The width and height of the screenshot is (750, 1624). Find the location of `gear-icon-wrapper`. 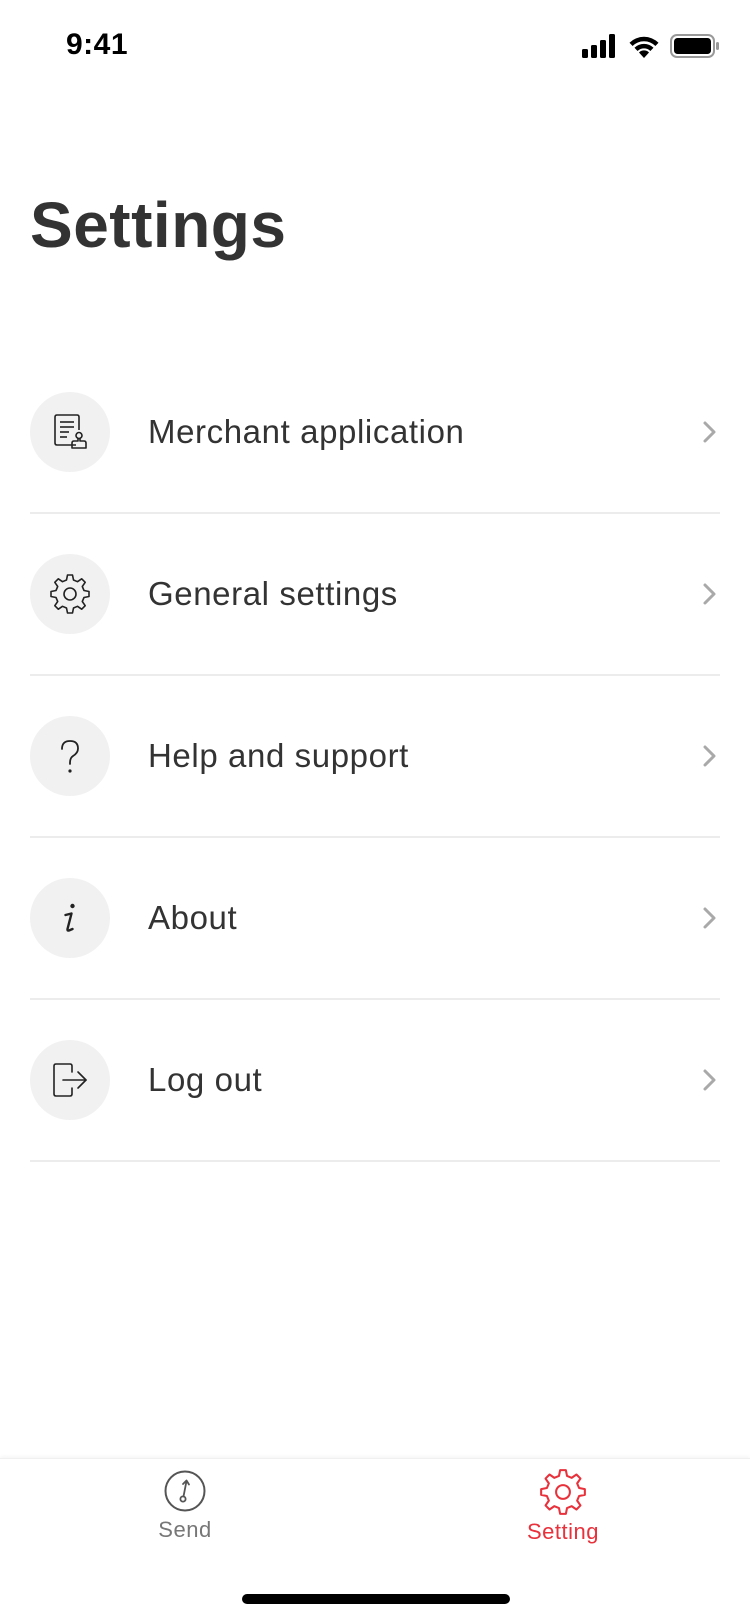

gear-icon-wrapper is located at coordinates (70, 594).